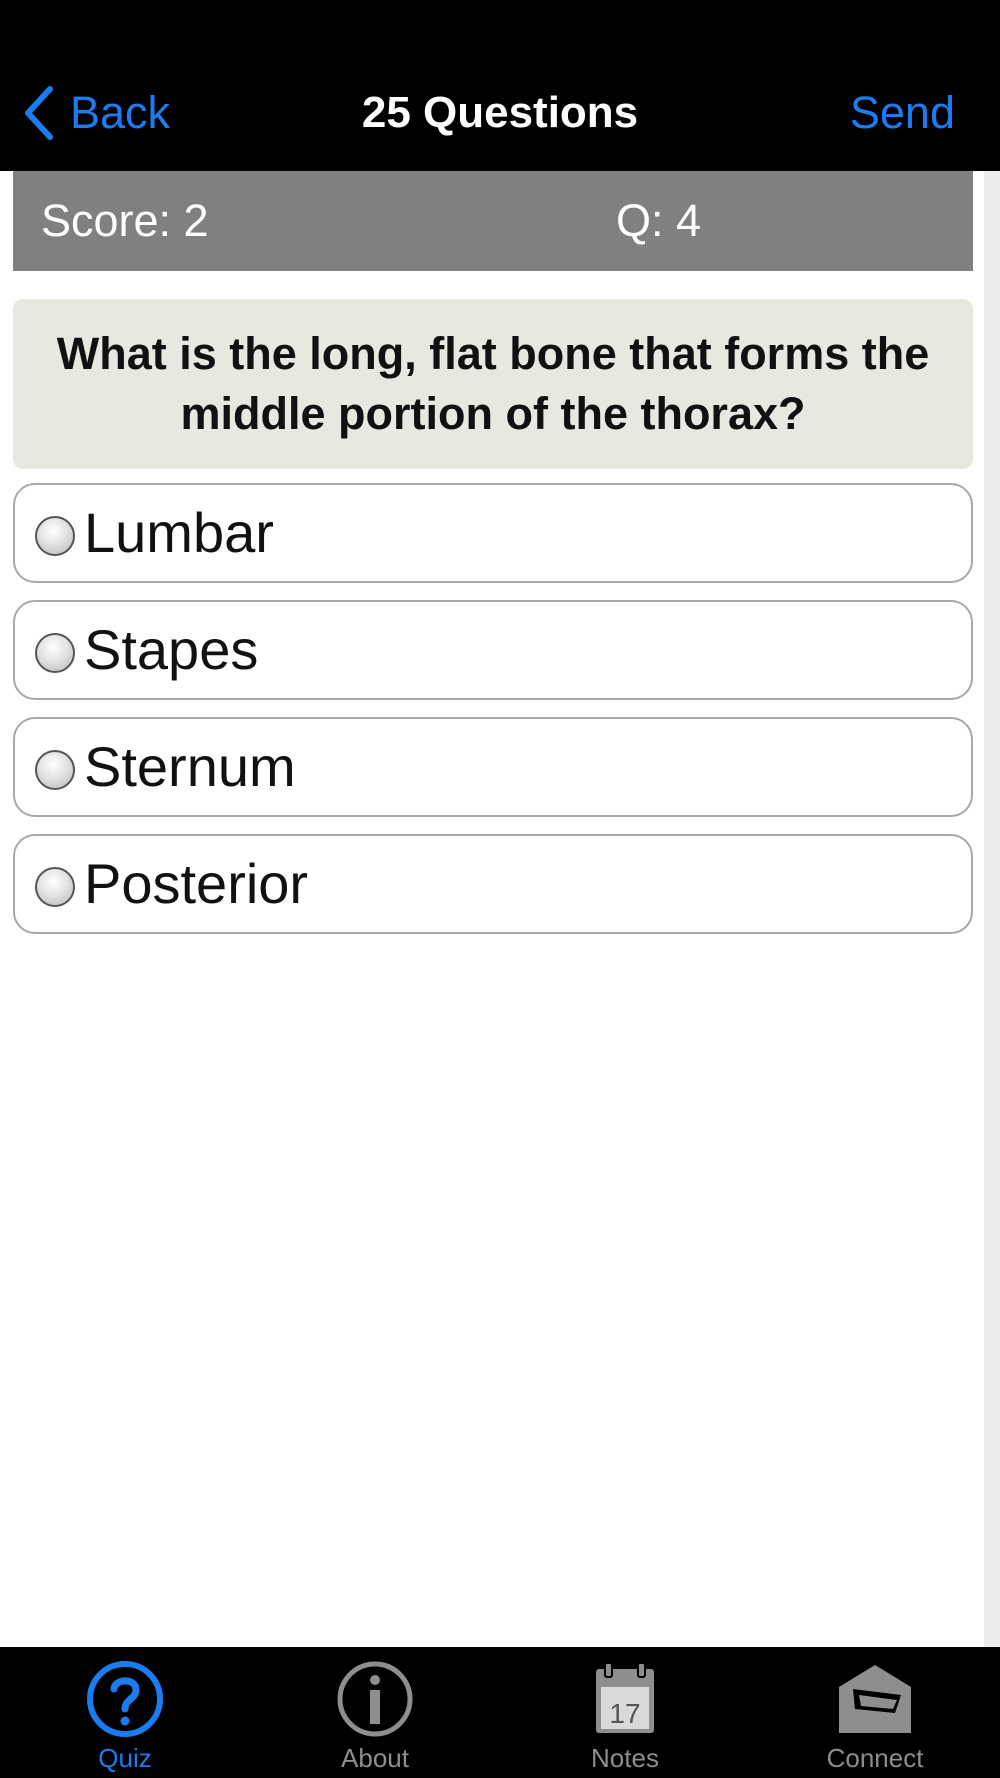 The image size is (1000, 1778). I want to click on tab-bar: Quiz About 17 Notes Connect, so click(500, 1712).